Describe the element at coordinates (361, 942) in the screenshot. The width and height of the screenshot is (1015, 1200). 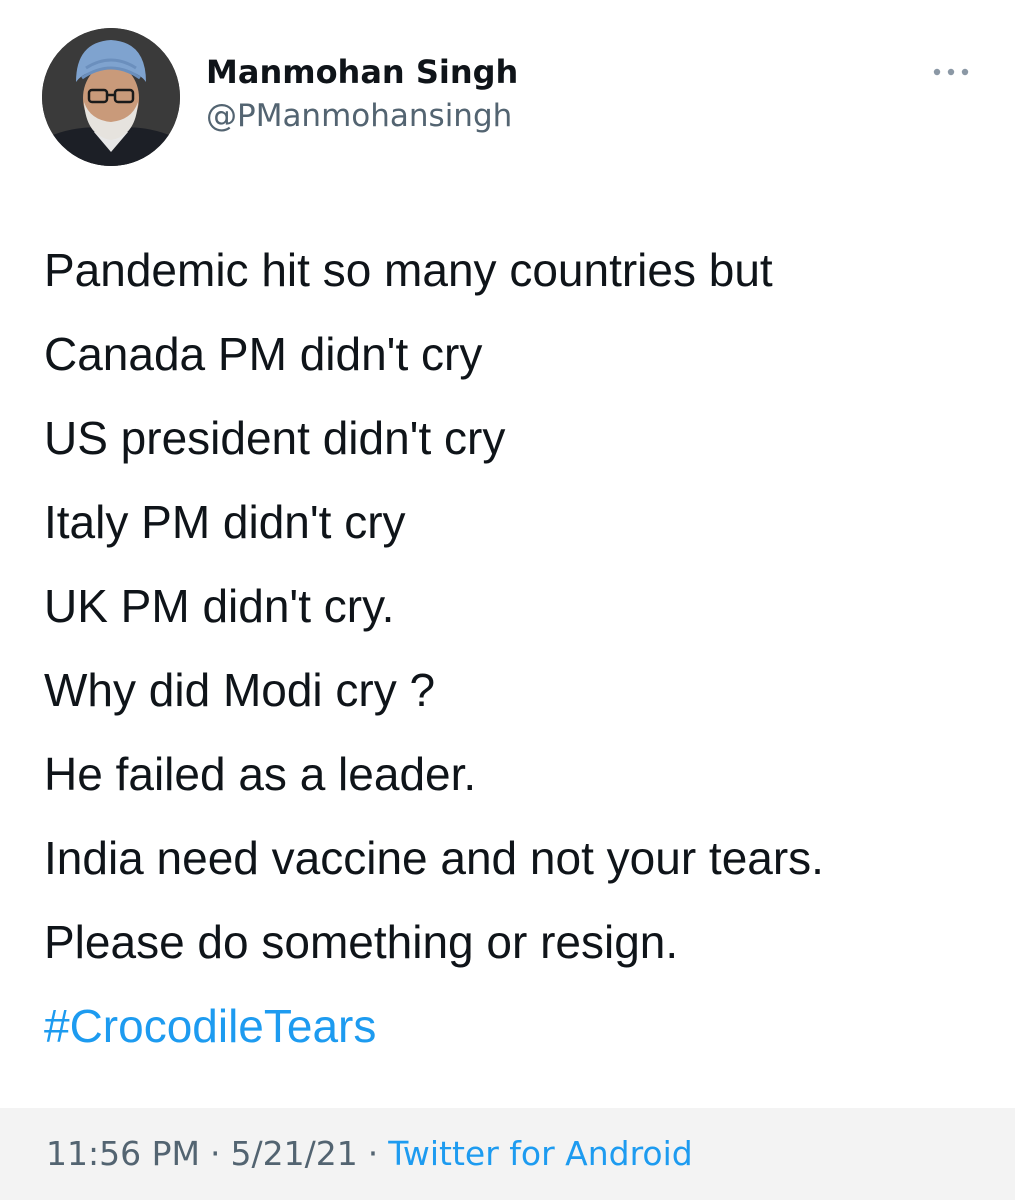
I see `tweet-text-line: Please do something or resign.` at that location.